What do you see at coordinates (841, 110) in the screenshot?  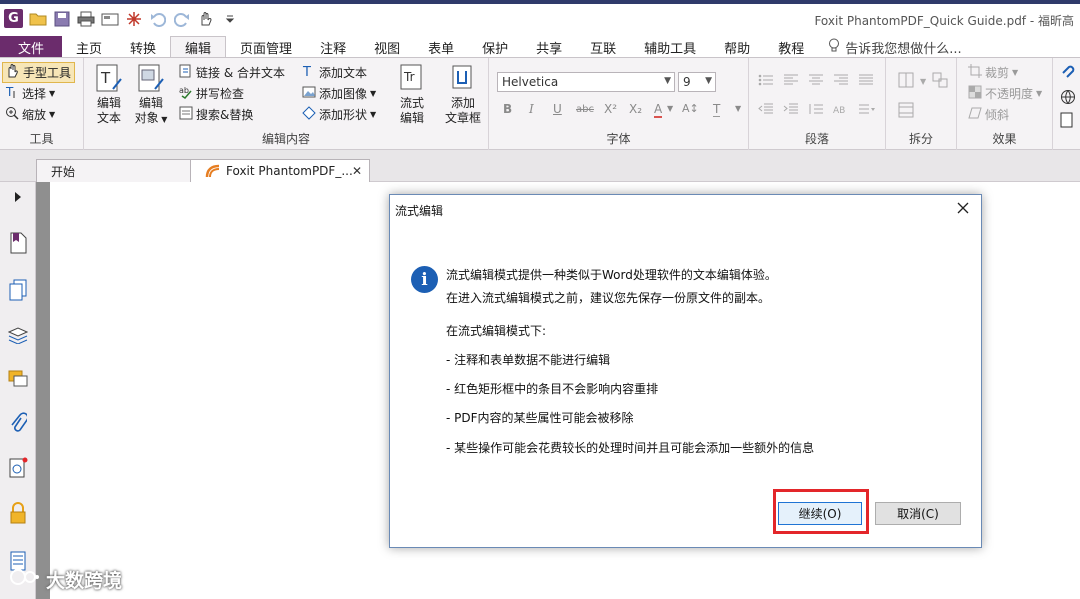 I see `paragraph-spacing-icon: AB` at bounding box center [841, 110].